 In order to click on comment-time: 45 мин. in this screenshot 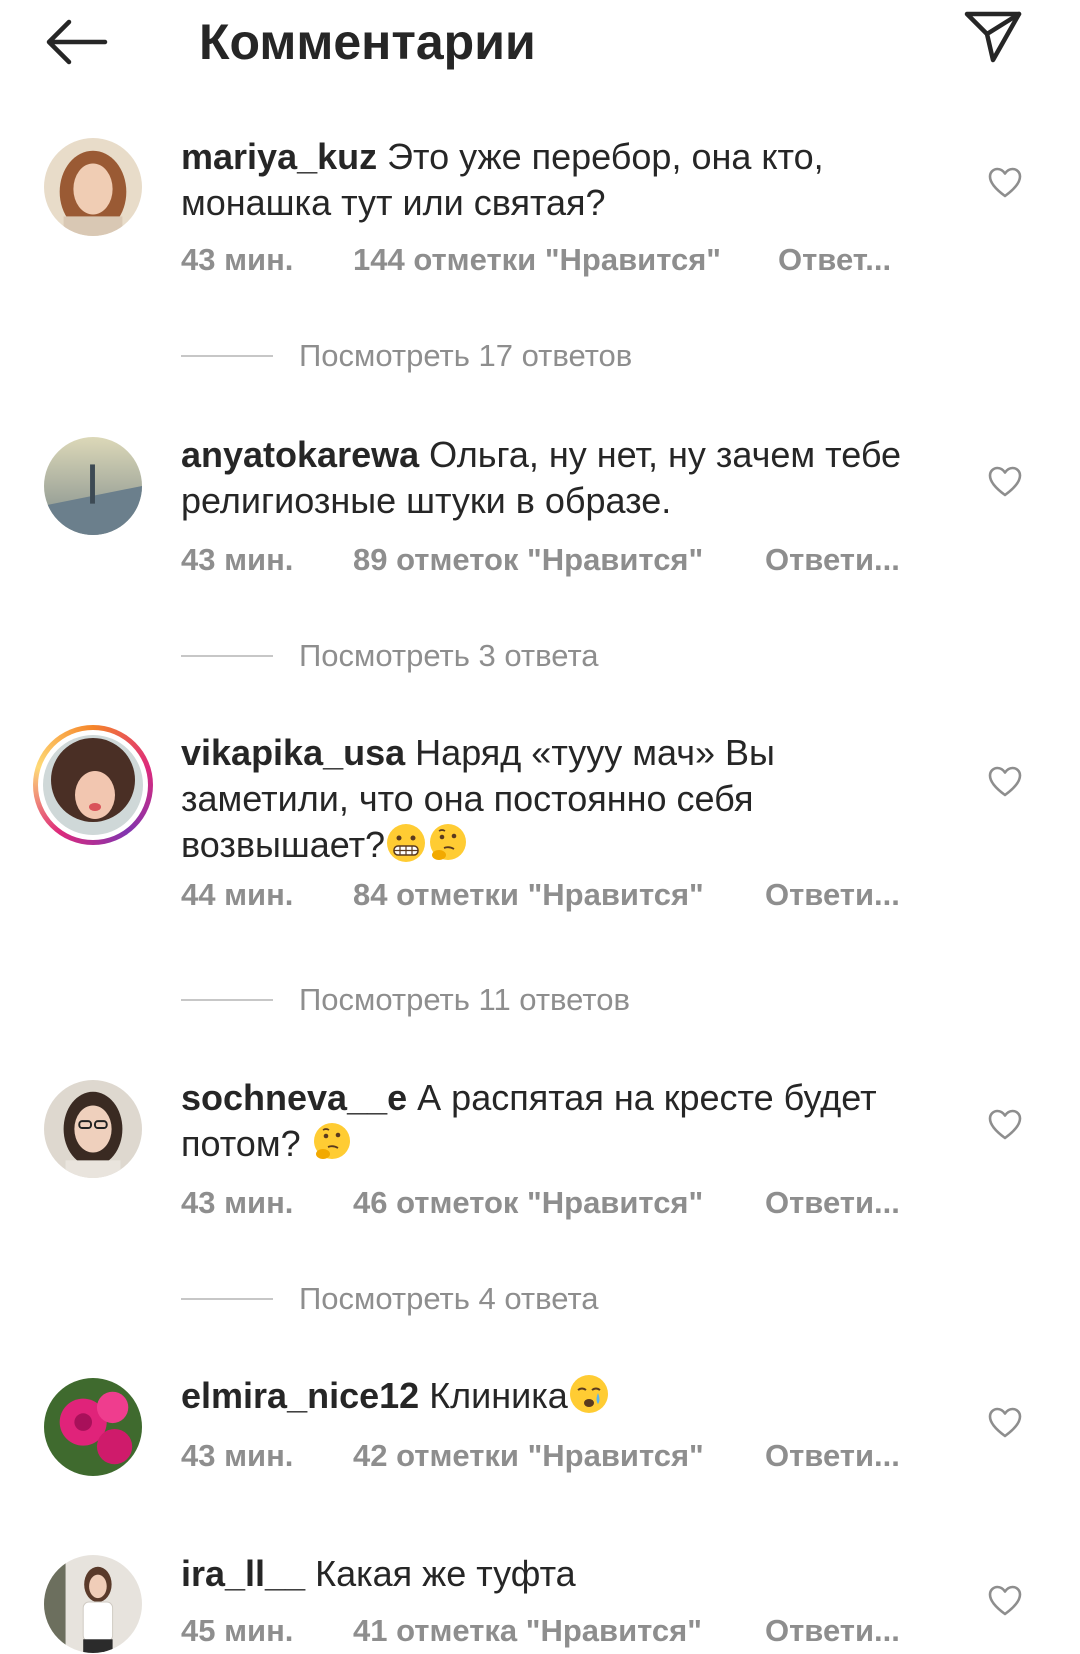, I will do `click(237, 1630)`.